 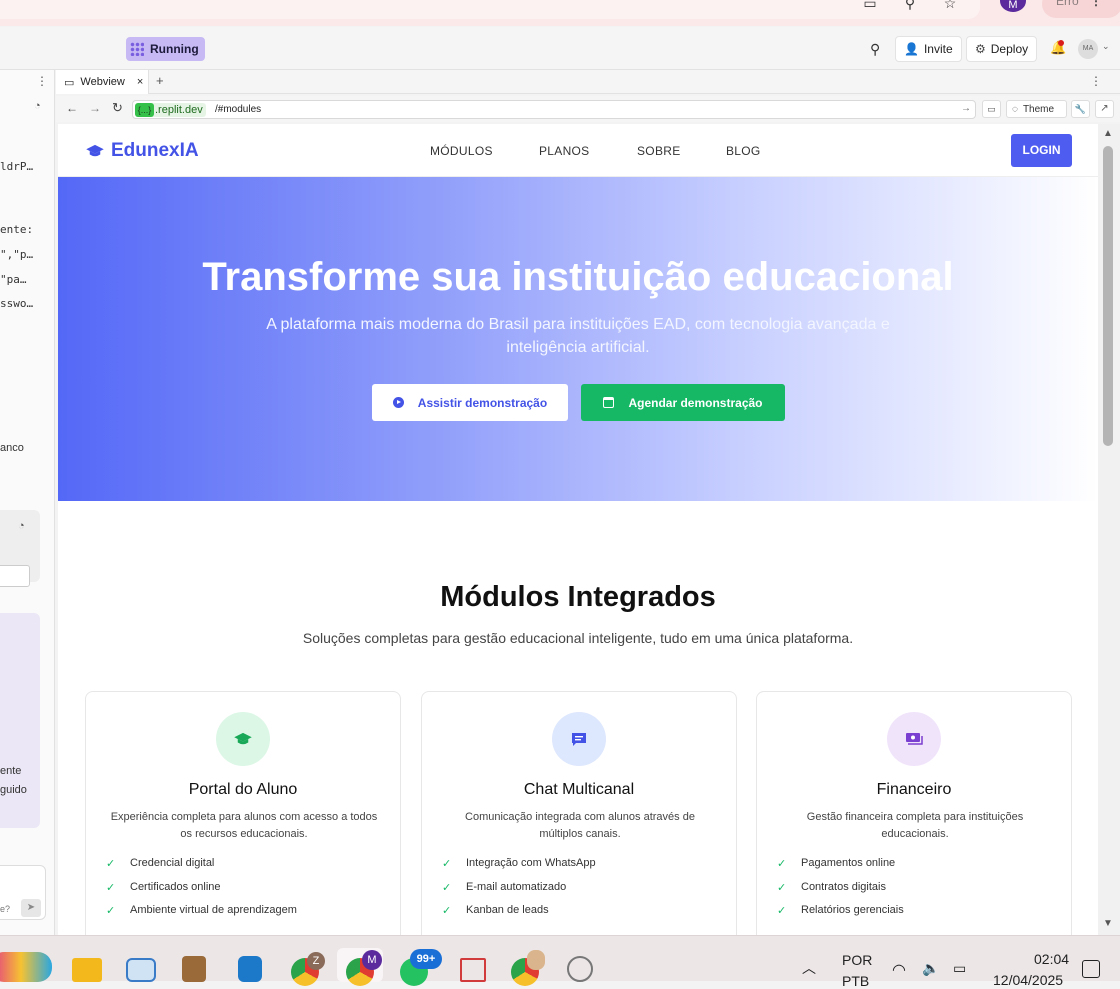 I want to click on dashboard-app-icon, so click(x=141, y=970).